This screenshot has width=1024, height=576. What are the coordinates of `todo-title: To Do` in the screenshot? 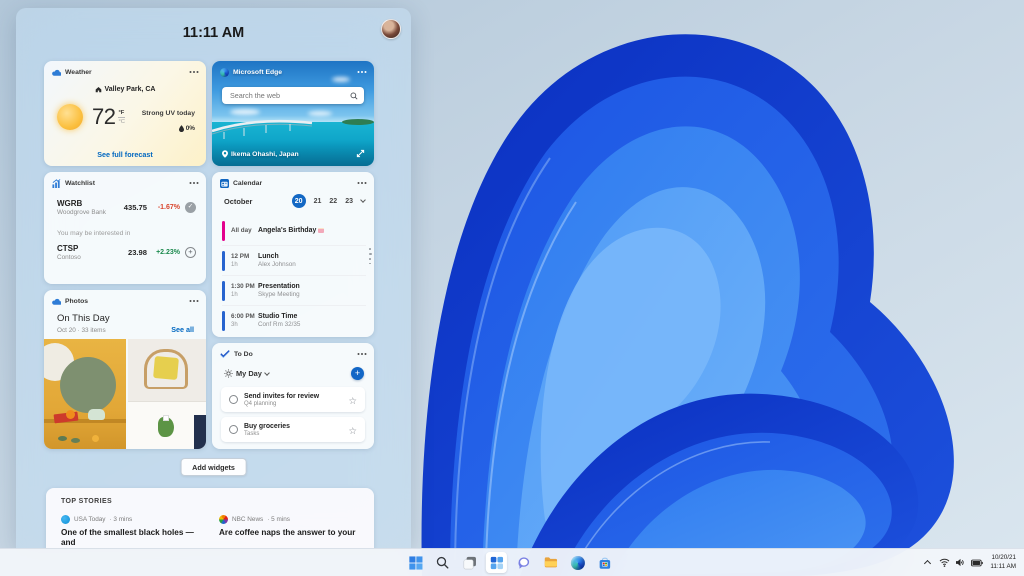 It's located at (243, 354).